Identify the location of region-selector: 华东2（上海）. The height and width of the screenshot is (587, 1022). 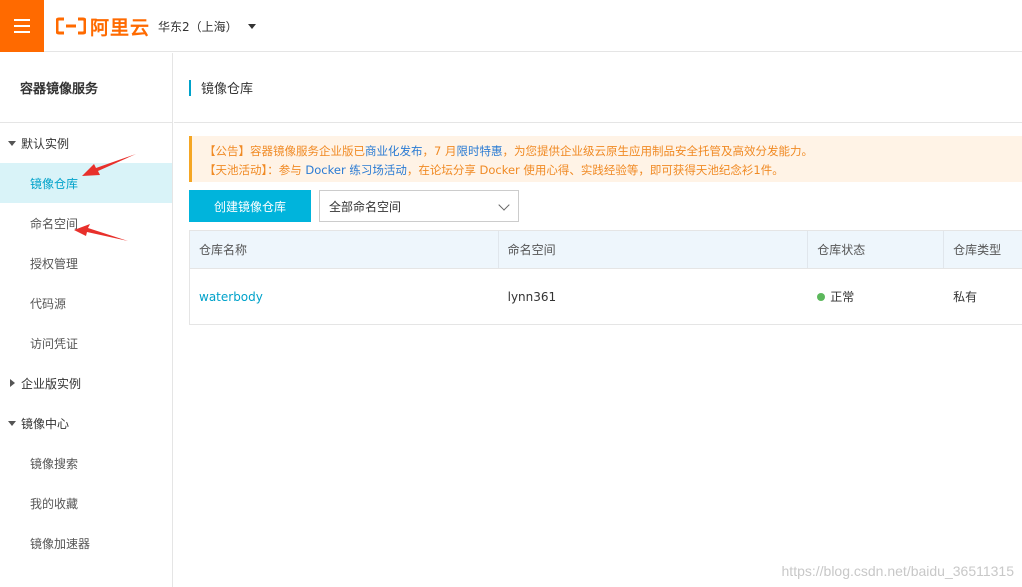
(207, 26).